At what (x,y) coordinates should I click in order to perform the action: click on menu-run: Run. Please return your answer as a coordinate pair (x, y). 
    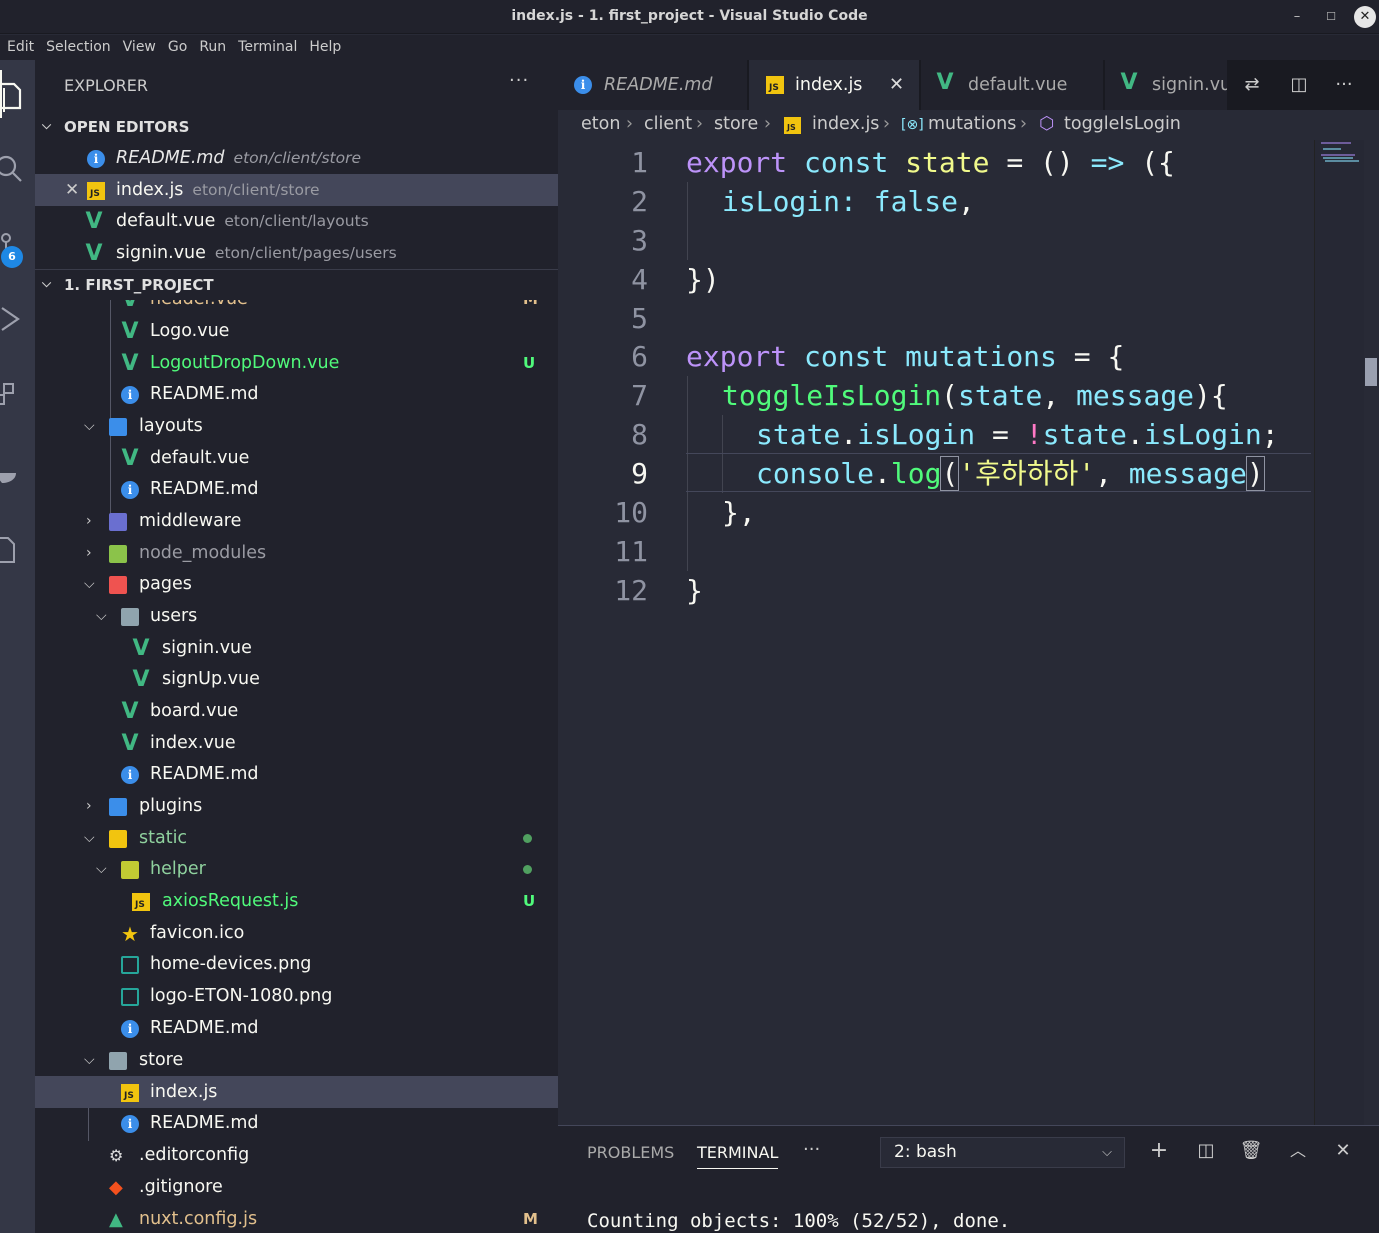
    Looking at the image, I should click on (212, 47).